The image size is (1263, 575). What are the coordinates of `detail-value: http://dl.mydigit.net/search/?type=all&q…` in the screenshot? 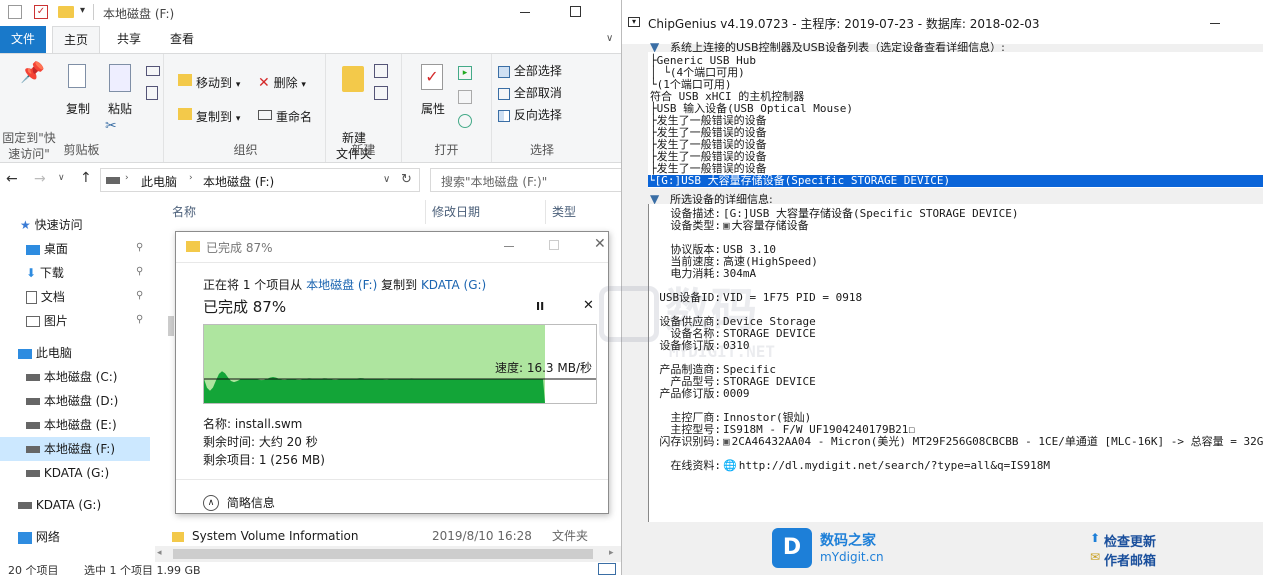 It's located at (894, 465).